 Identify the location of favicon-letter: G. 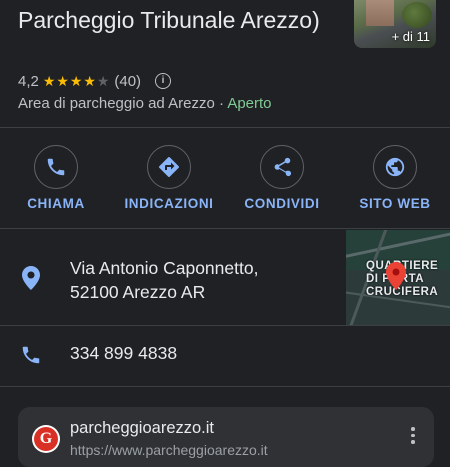
(46, 439).